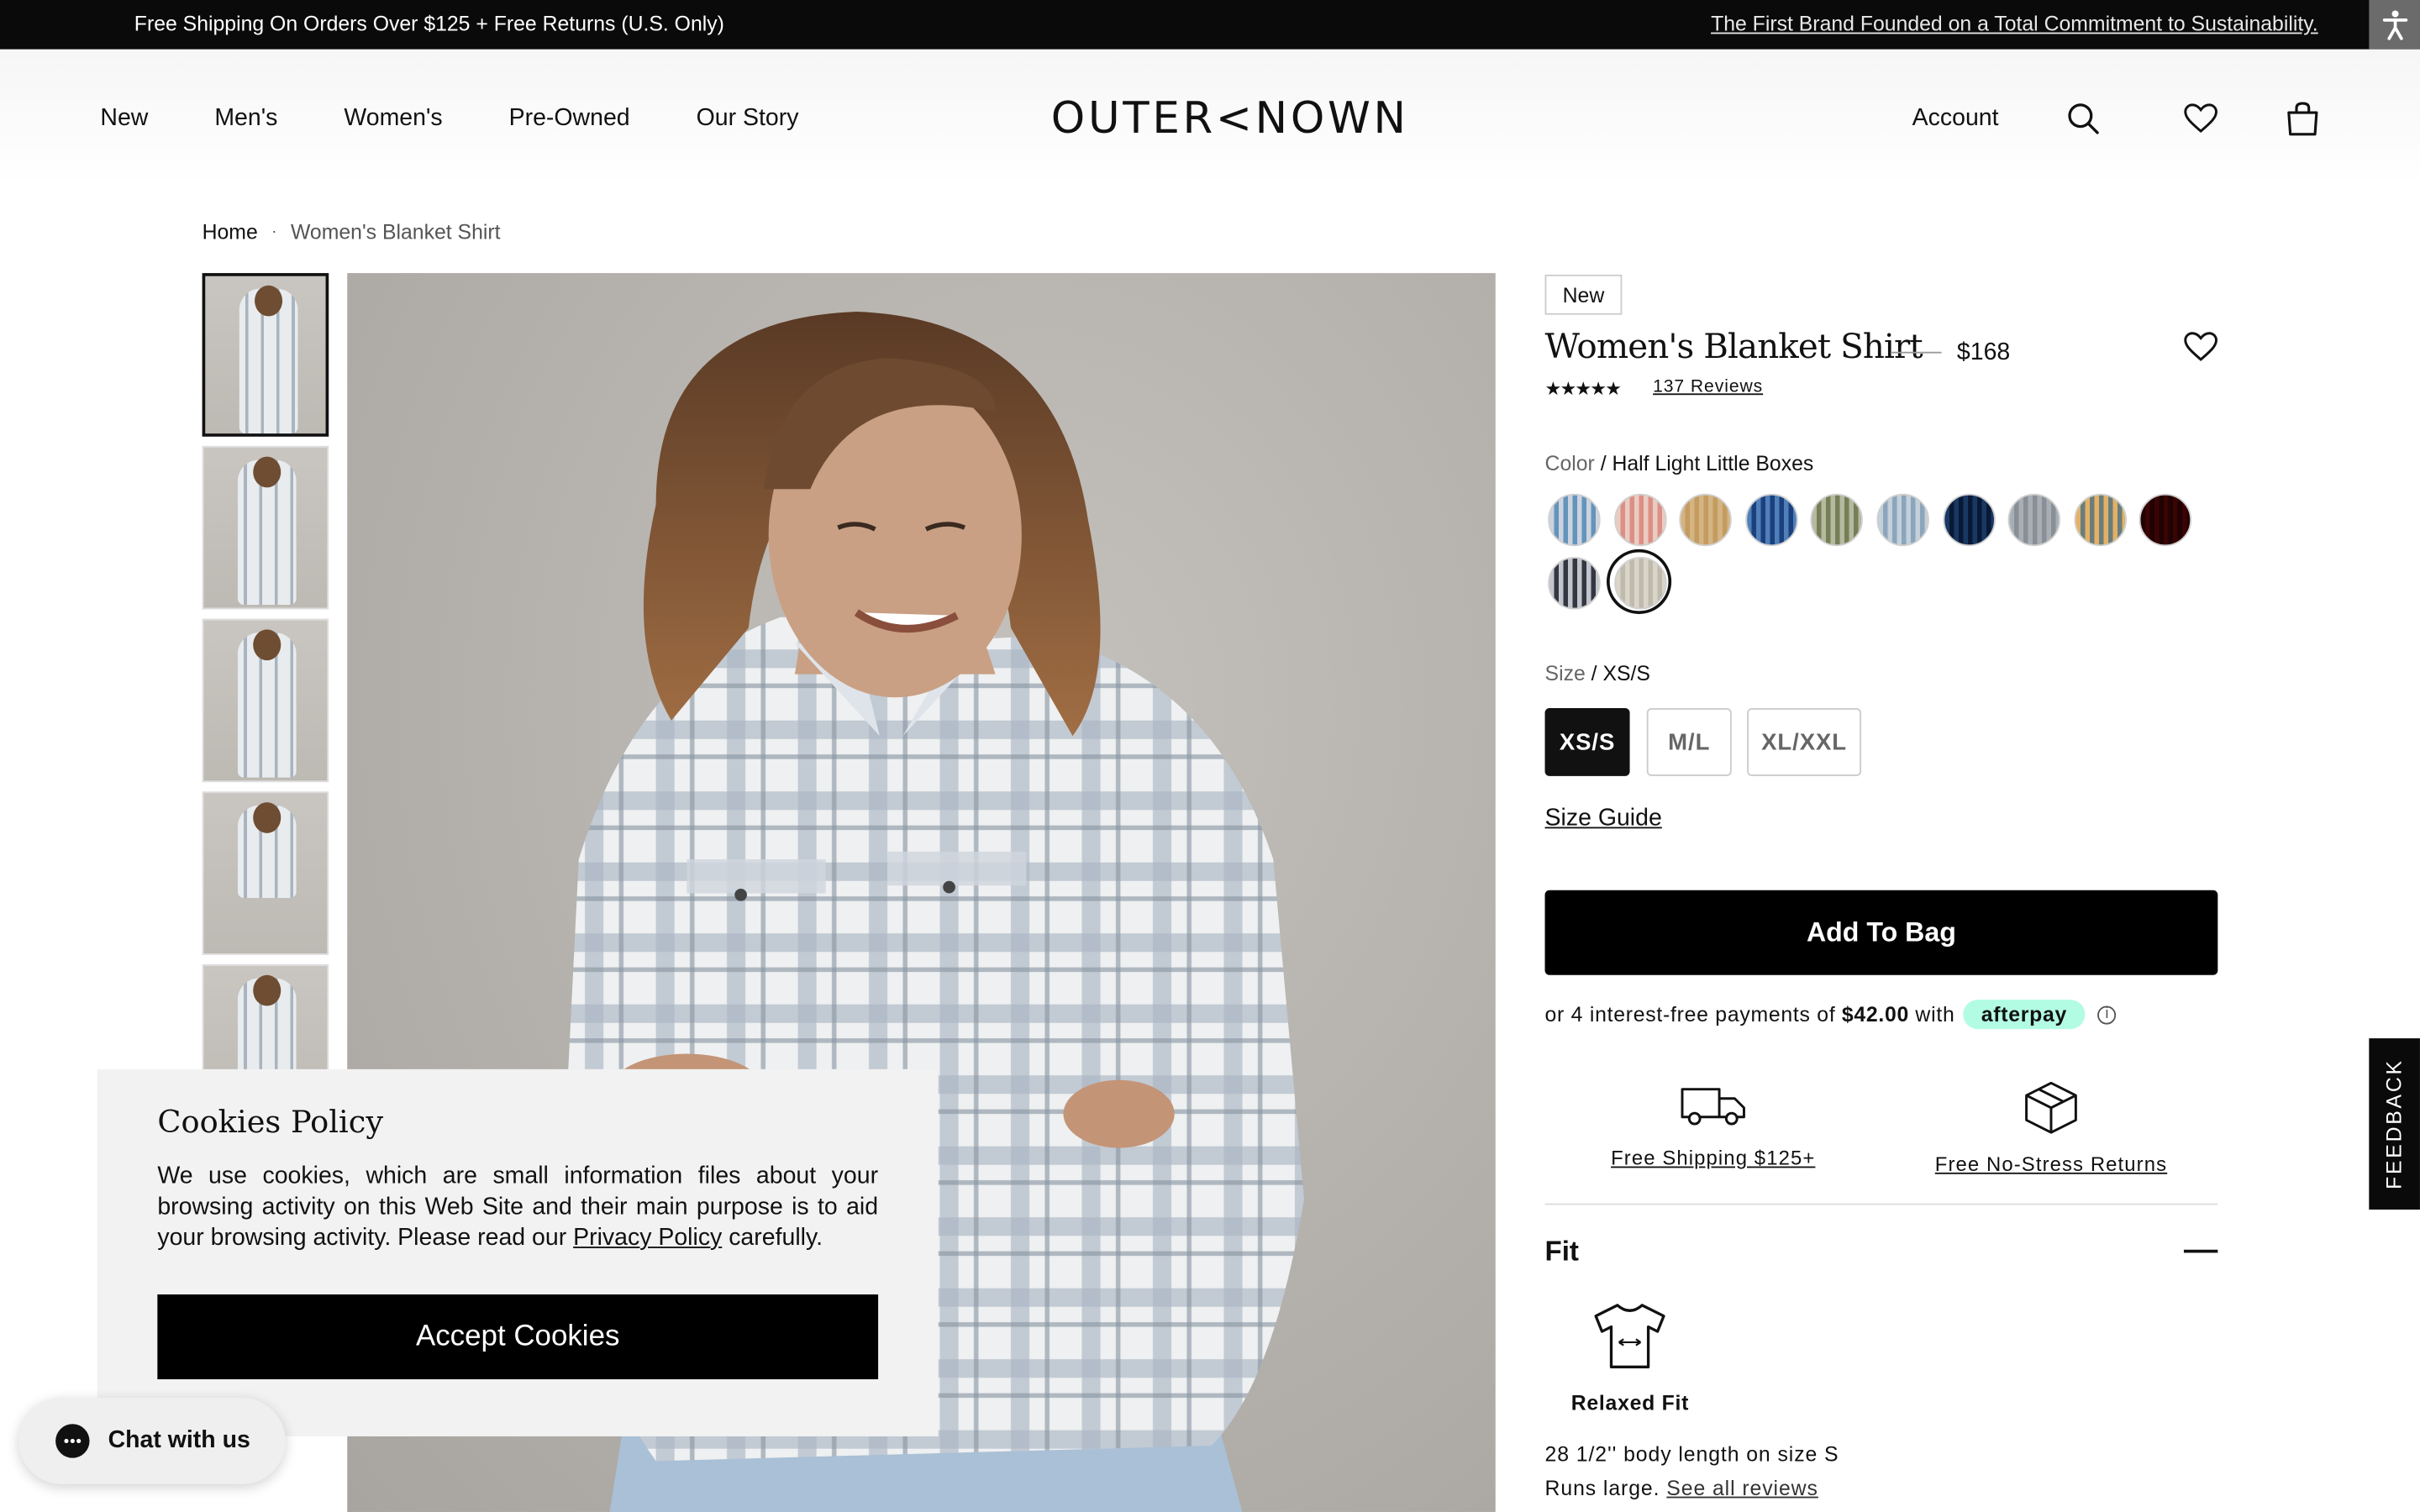  What do you see at coordinates (1983, 352) in the screenshot?
I see `product-price: $168` at bounding box center [1983, 352].